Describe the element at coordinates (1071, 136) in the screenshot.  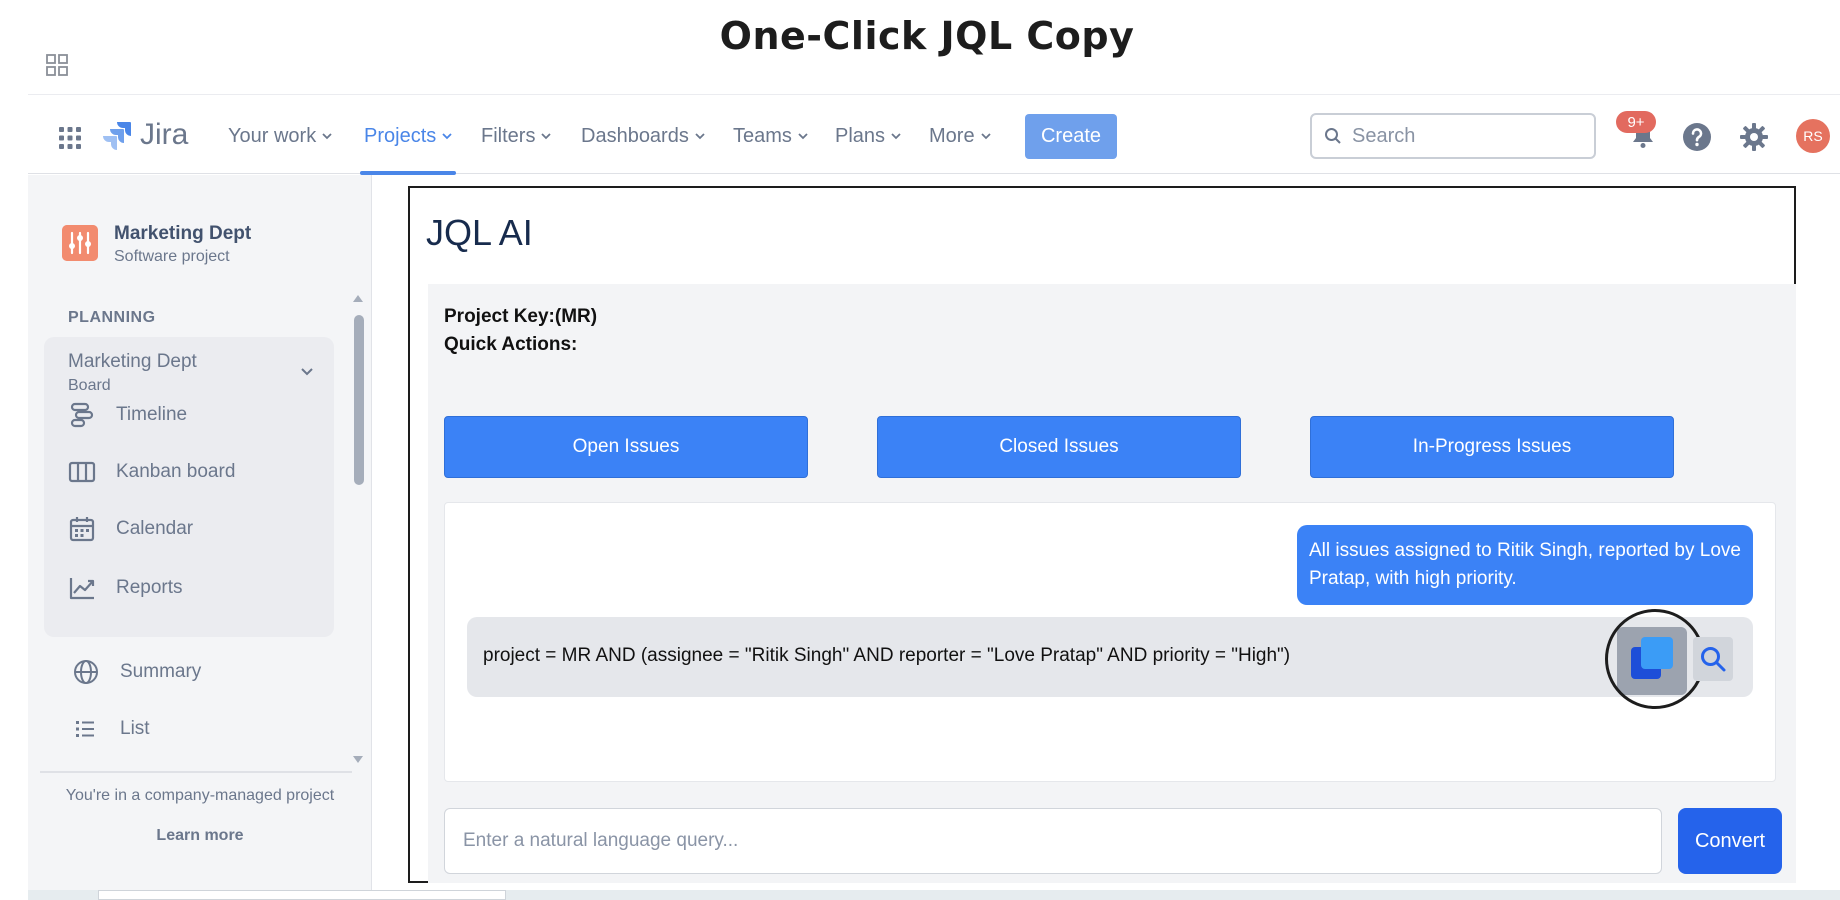
I see `create-button: Create` at that location.